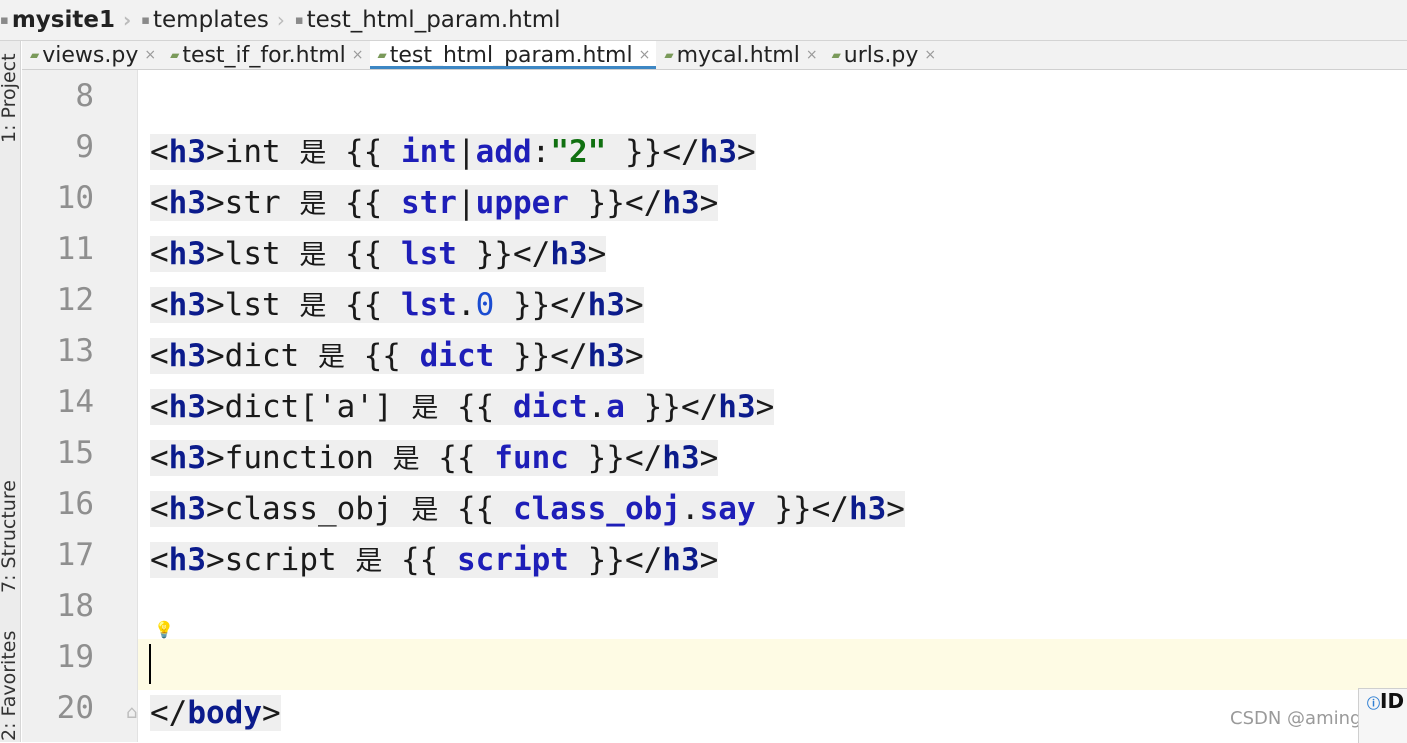 This screenshot has height=743, width=1407. Describe the element at coordinates (434, 561) in the screenshot. I see `code-line: <h3>script 是 {{ script }}</h3>` at that location.